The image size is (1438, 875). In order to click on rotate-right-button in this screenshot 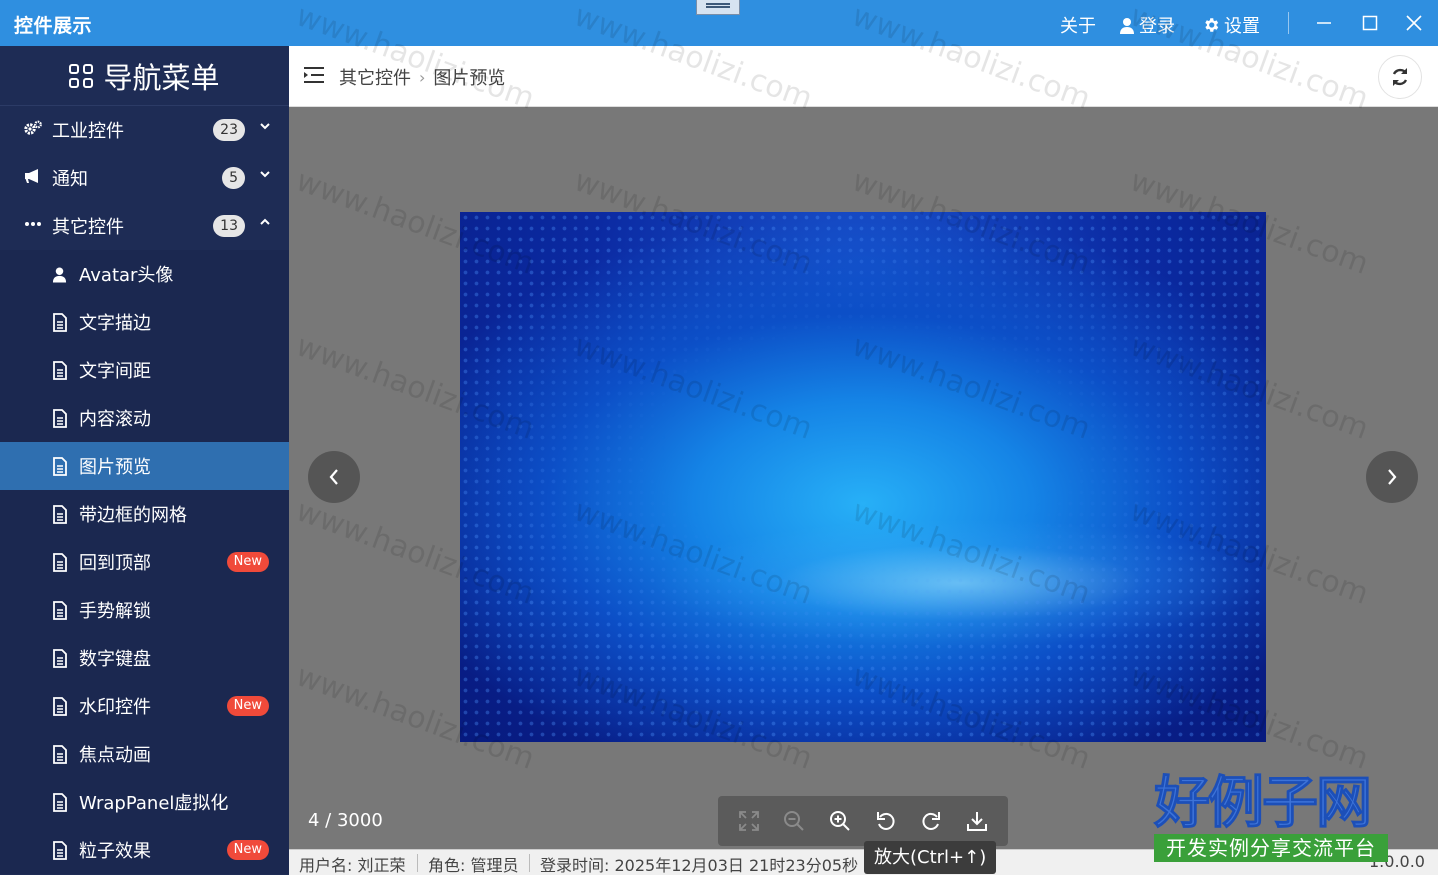, I will do `click(931, 821)`.